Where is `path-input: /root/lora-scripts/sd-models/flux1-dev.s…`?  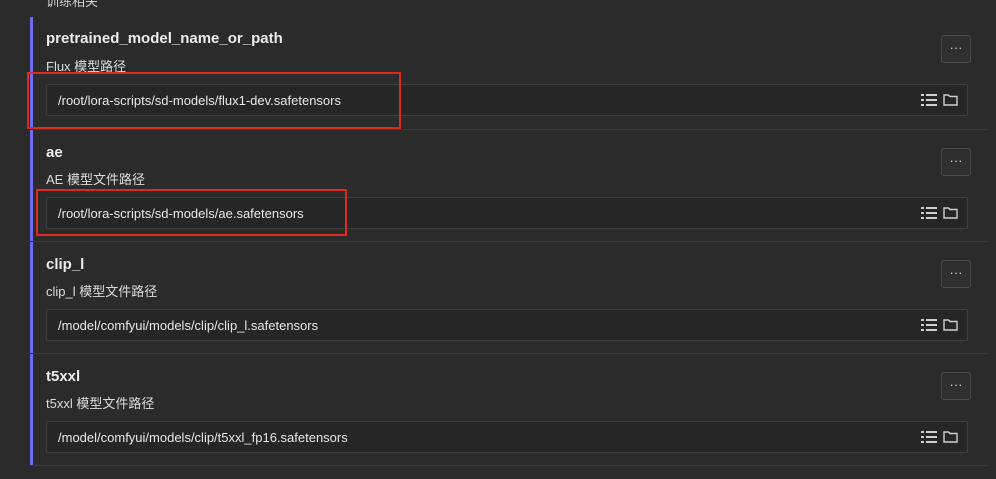 path-input: /root/lora-scripts/sd-models/flux1-dev.s… is located at coordinates (507, 100).